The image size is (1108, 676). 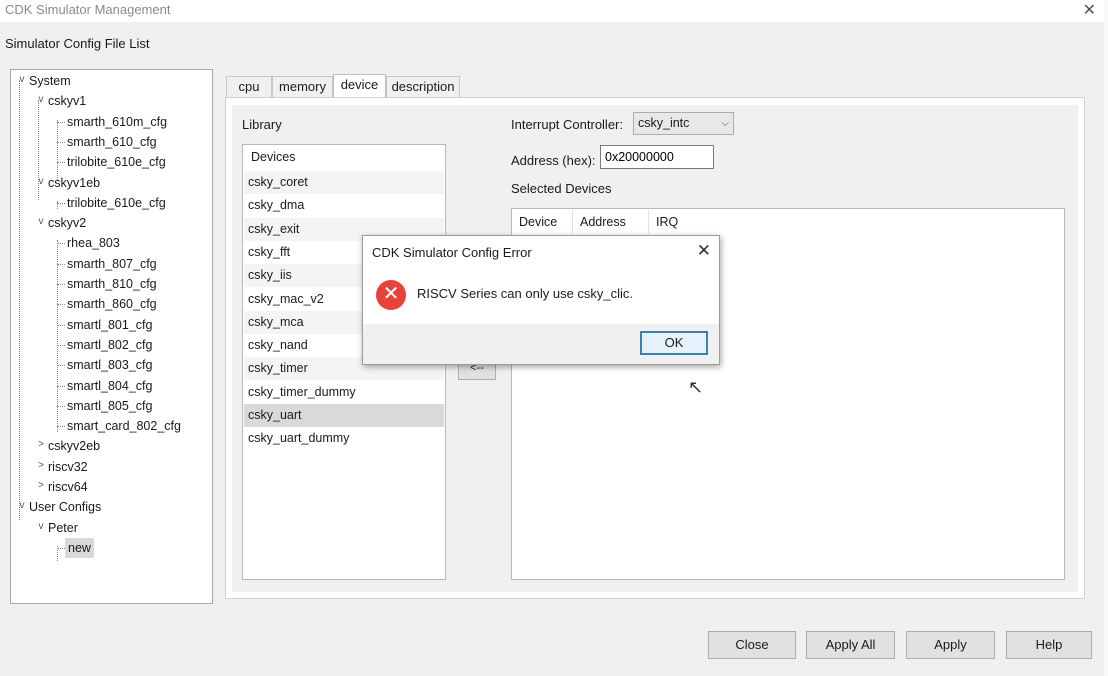 I want to click on tree-leaf: smartl_801_cfg, so click(x=109, y=325).